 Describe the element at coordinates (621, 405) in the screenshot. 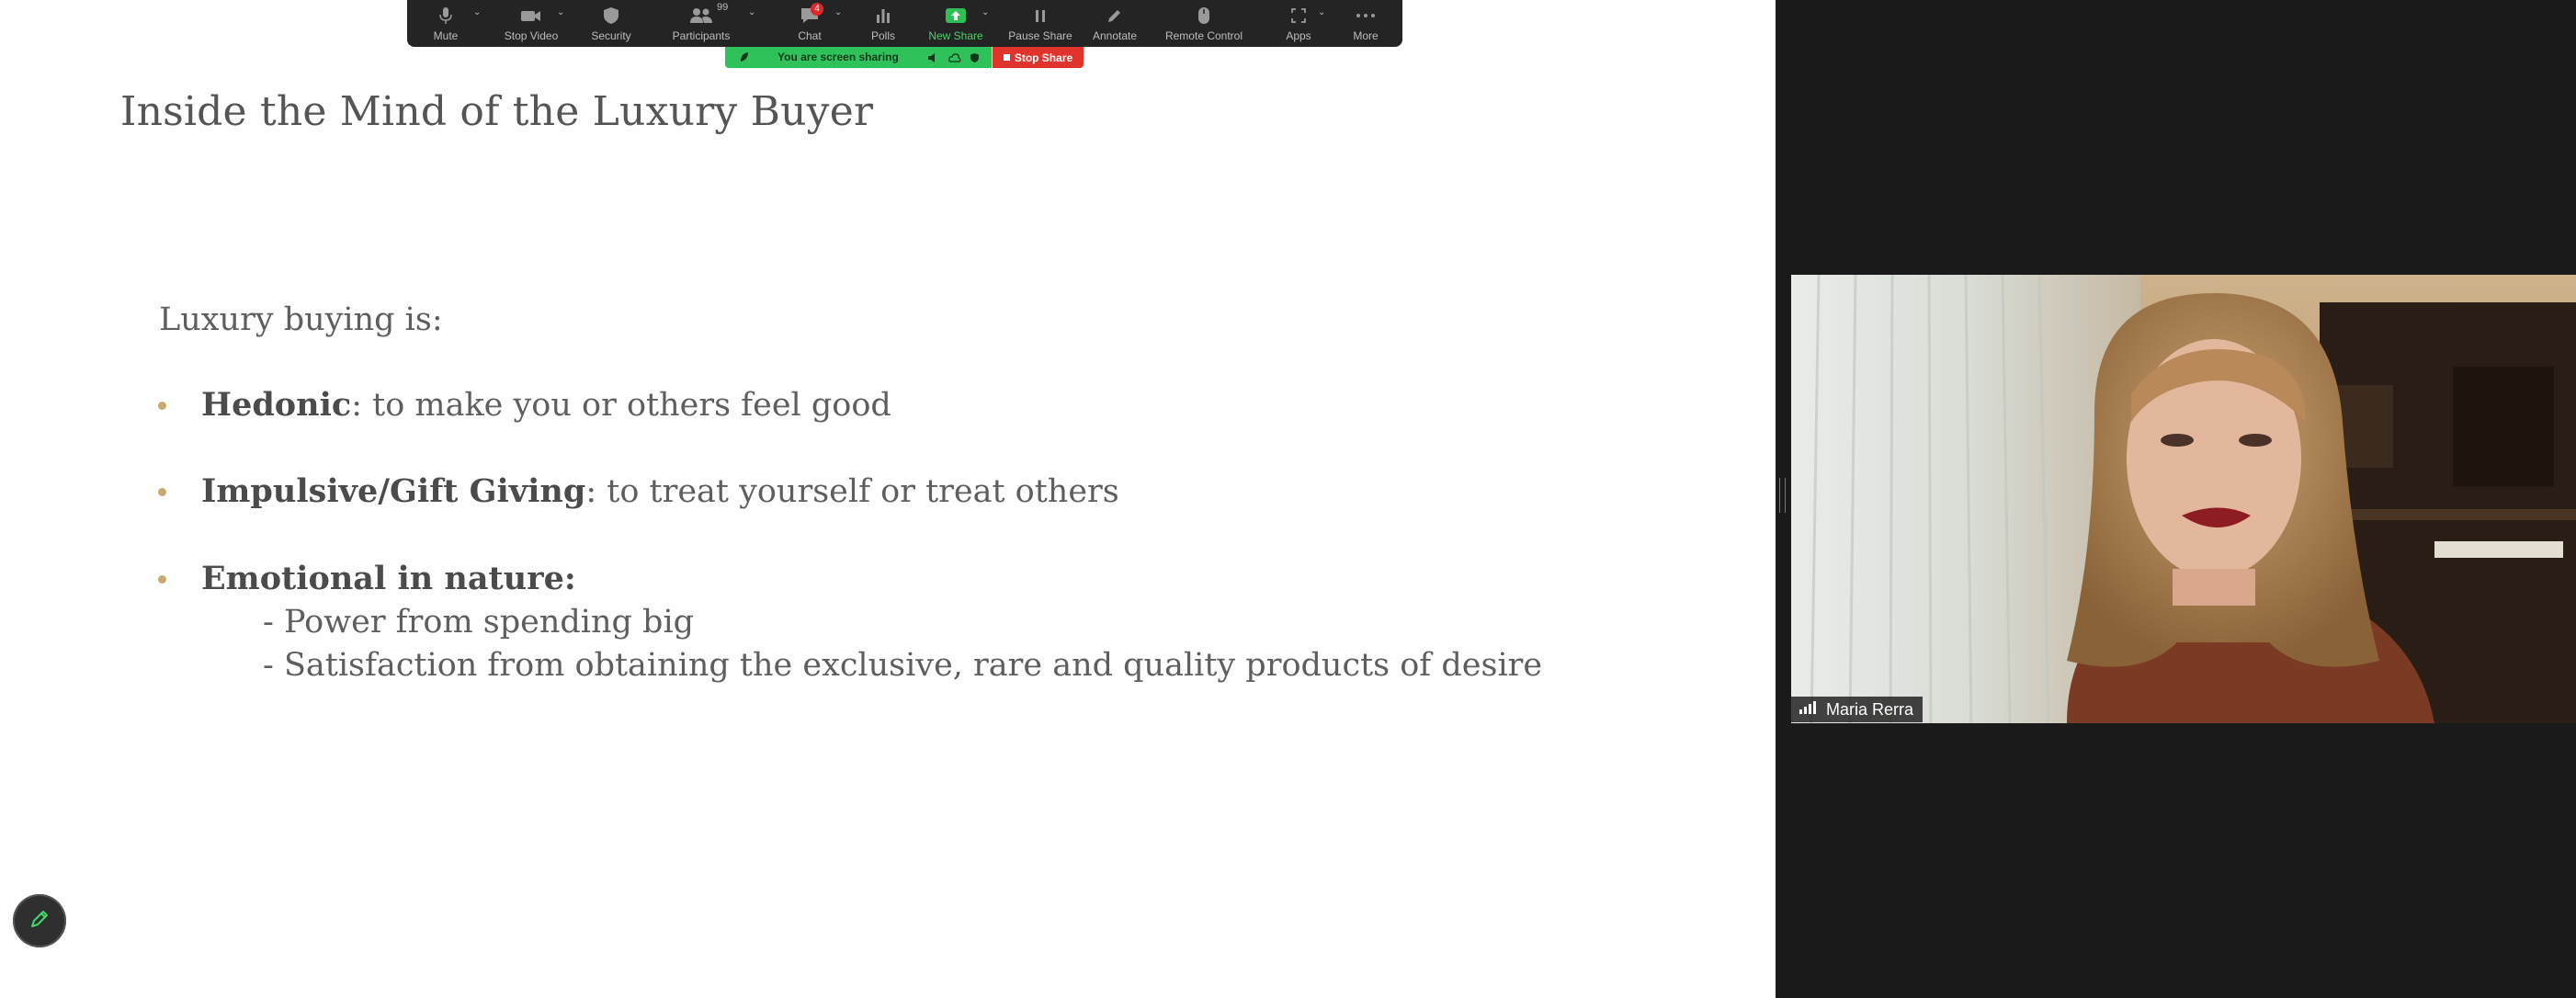

I see `bullet-rest: : to make you or others feel good` at that location.